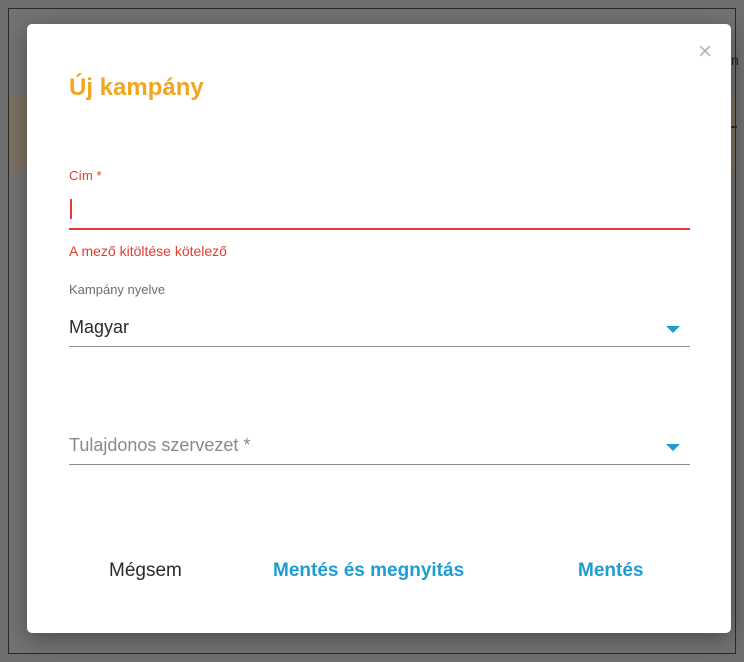  What do you see at coordinates (610, 571) in the screenshot?
I see `save-button: Mentés` at bounding box center [610, 571].